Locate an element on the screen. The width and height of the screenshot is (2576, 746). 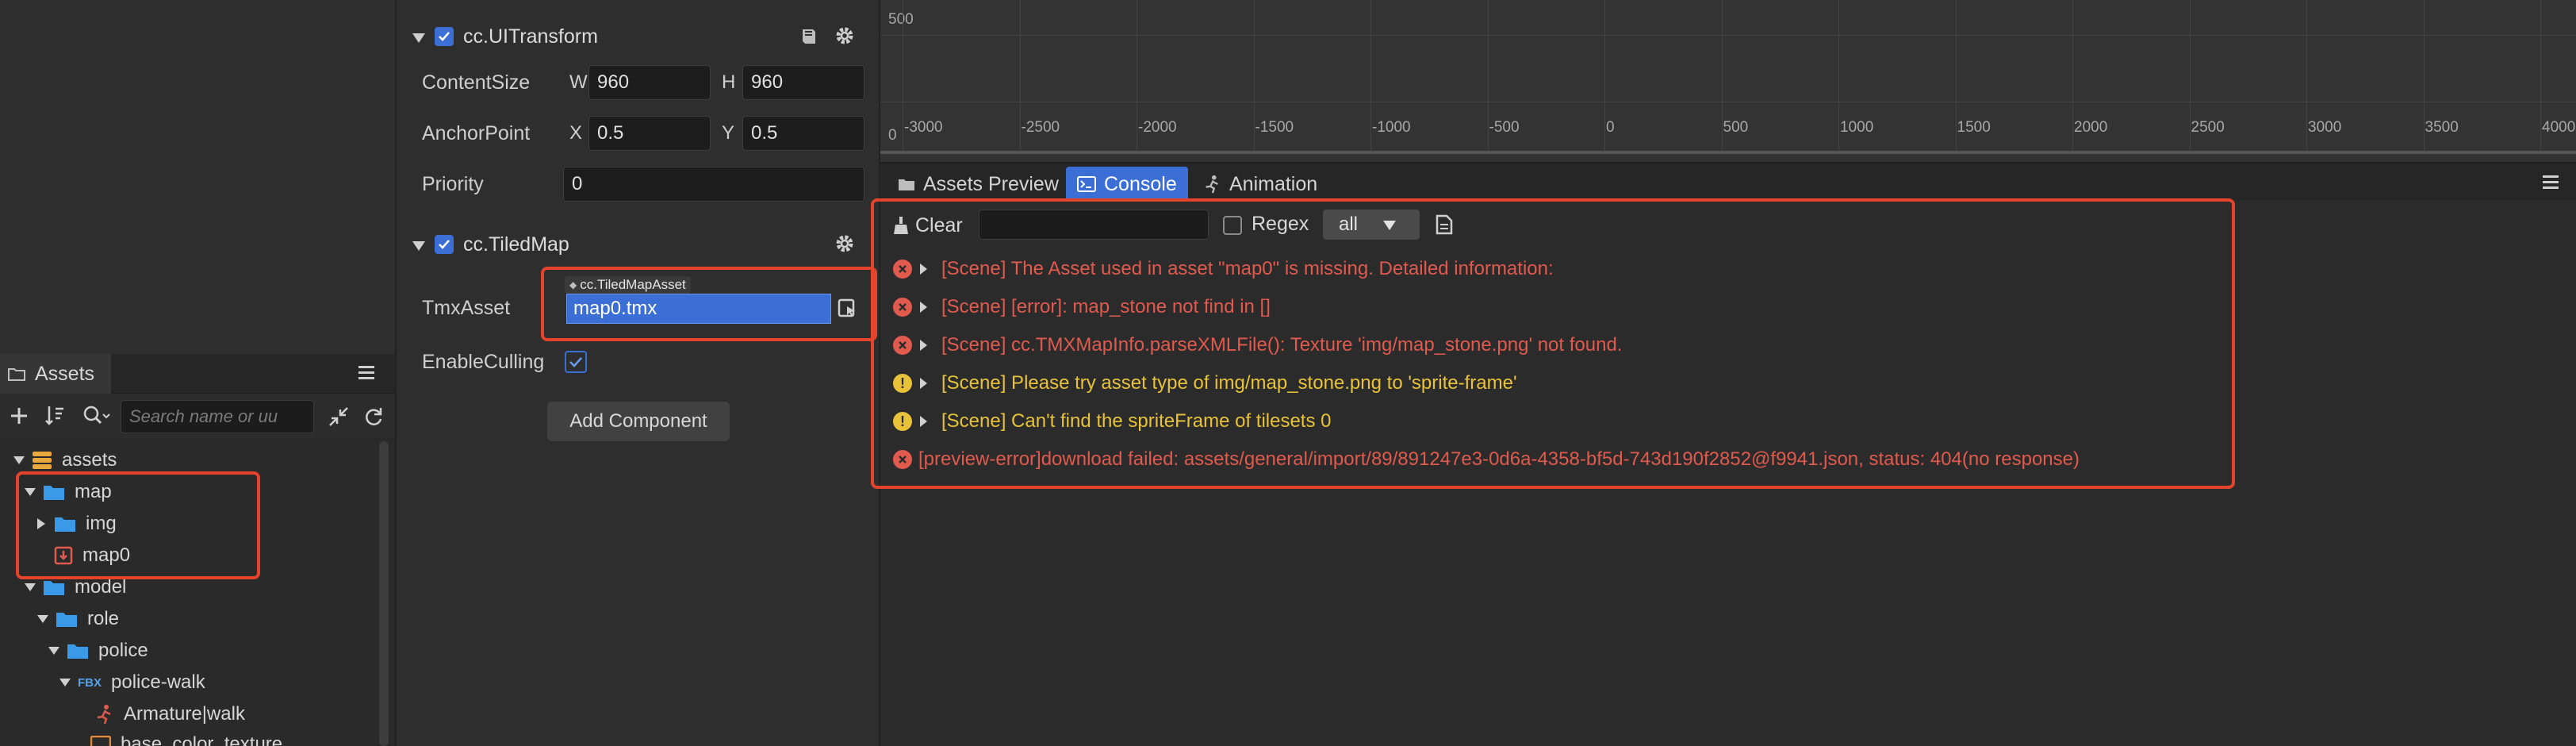
component-title: cc.UITransform is located at coordinates (530, 36).